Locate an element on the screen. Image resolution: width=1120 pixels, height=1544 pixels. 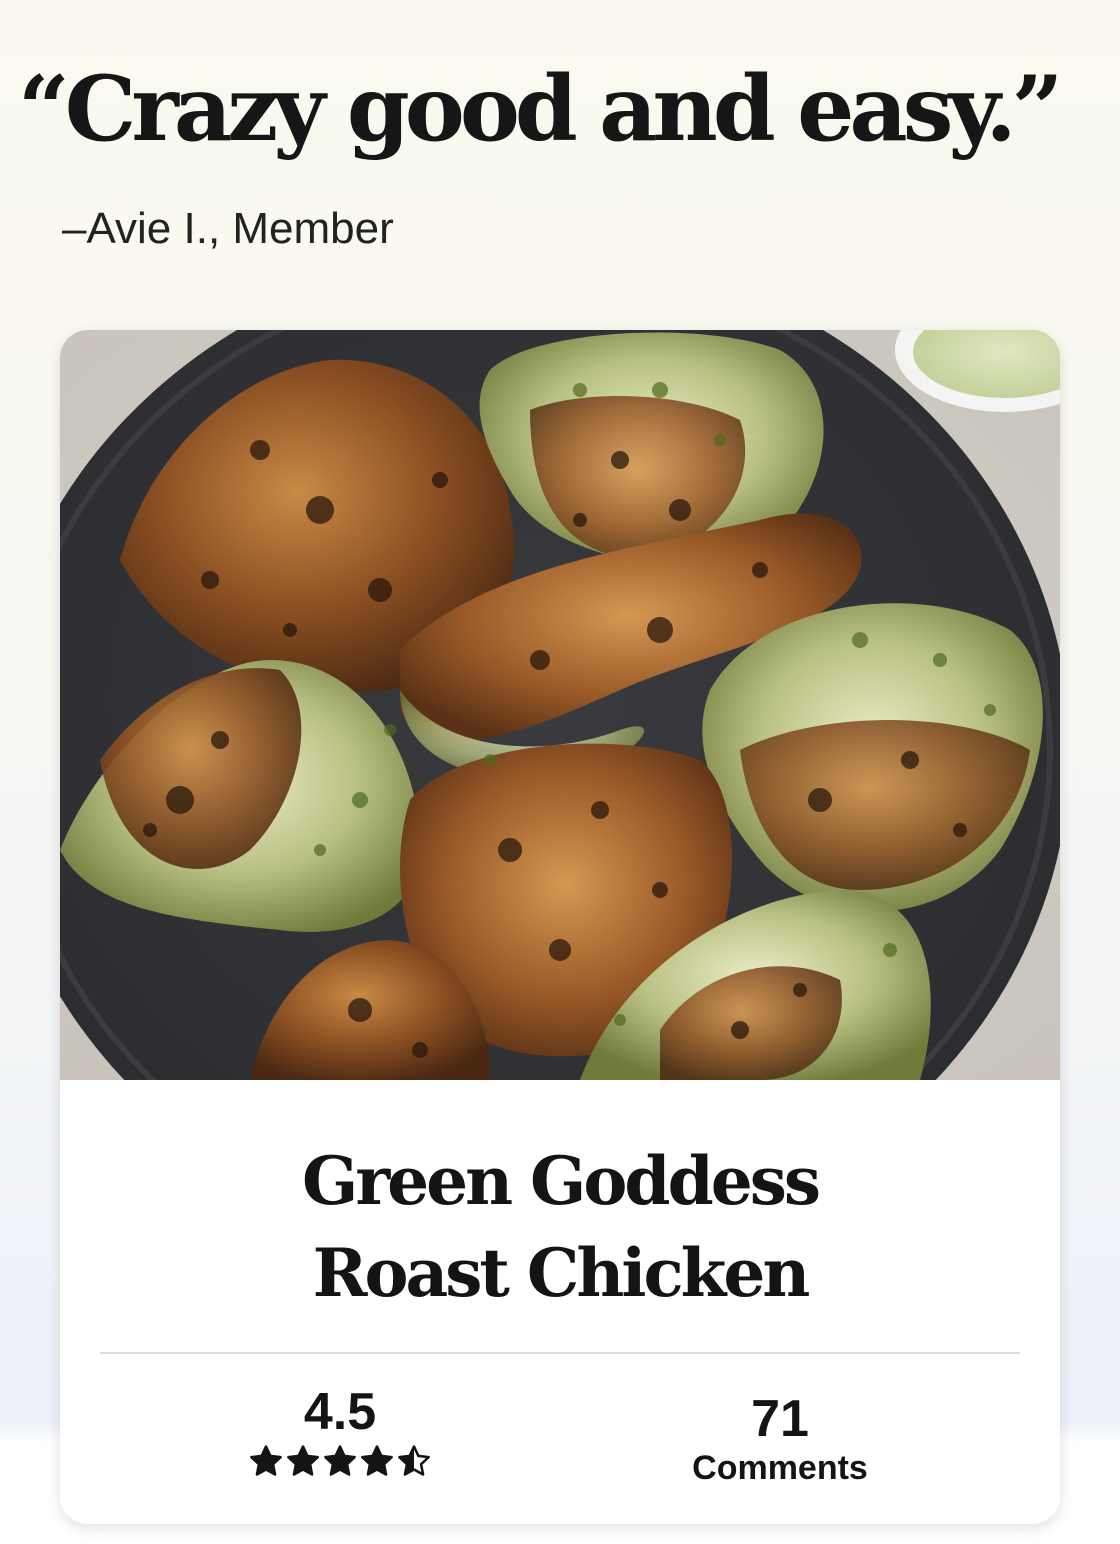
recipe-title: Green Goddess Roast Chicken is located at coordinates (560, 1227).